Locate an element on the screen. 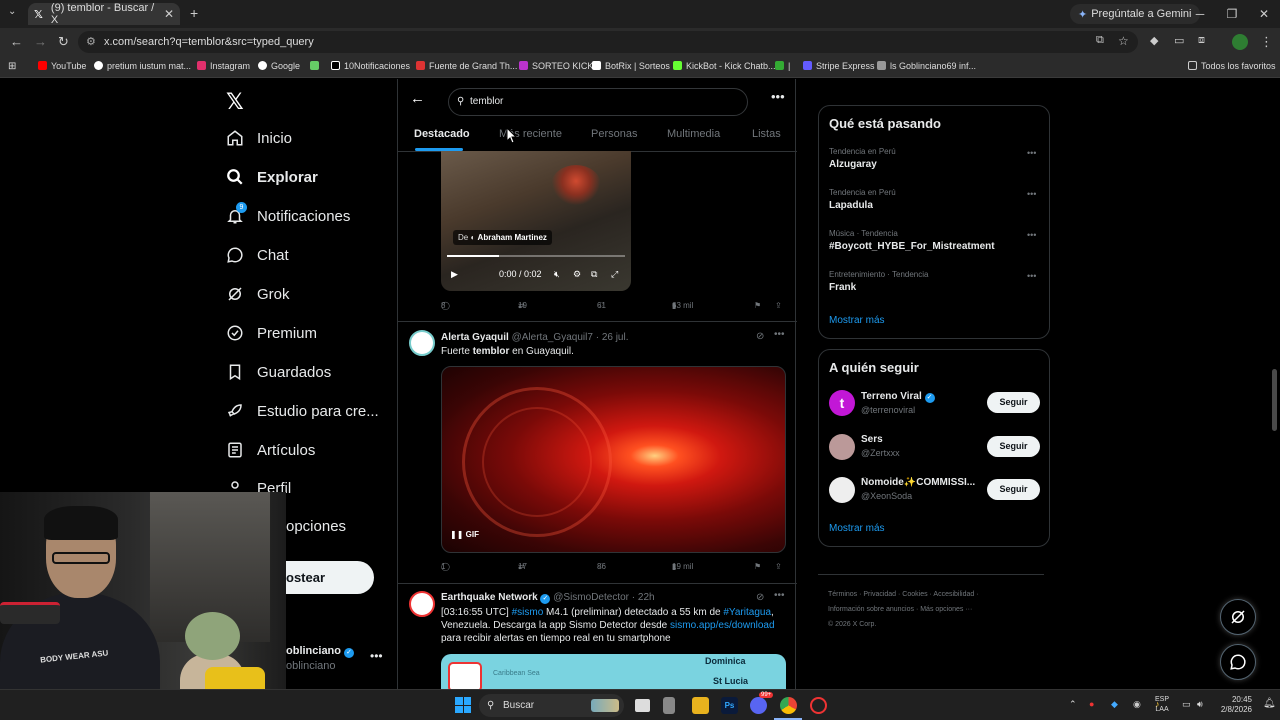  photoshop-icon: Ps is located at coordinates (729, 705).